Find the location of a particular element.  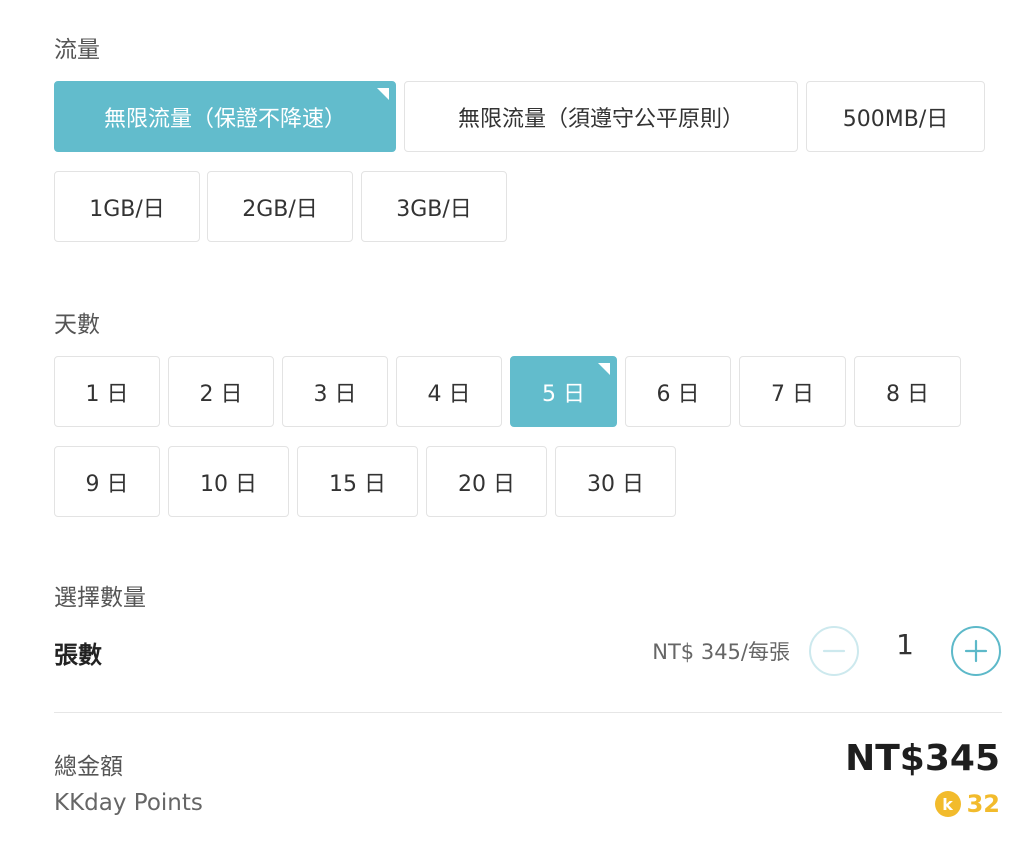

data-option-unlimited-fair-use: 無限流量（須遵守公平原則） is located at coordinates (601, 116).